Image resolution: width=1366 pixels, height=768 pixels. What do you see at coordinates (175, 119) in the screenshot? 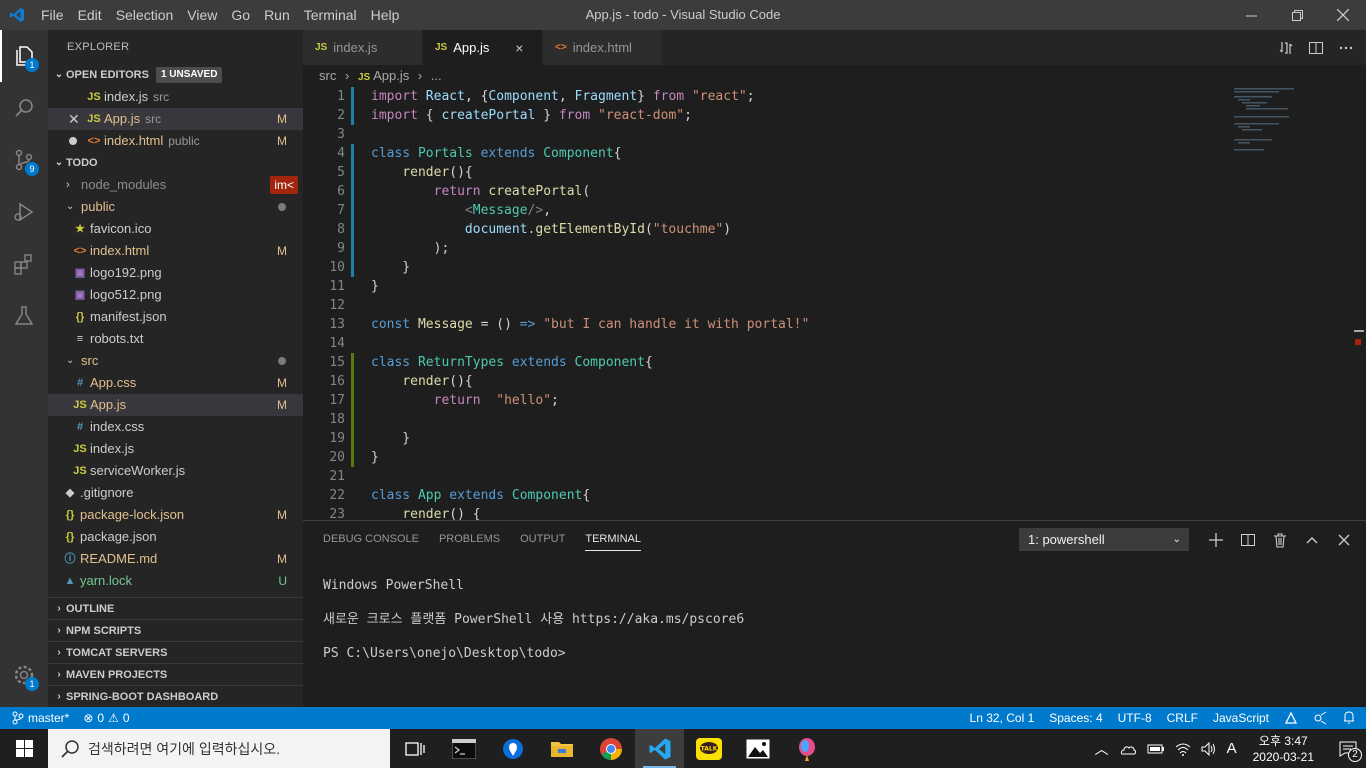
I see `open-editor-item: ✕ JS App.js src M` at bounding box center [175, 119].